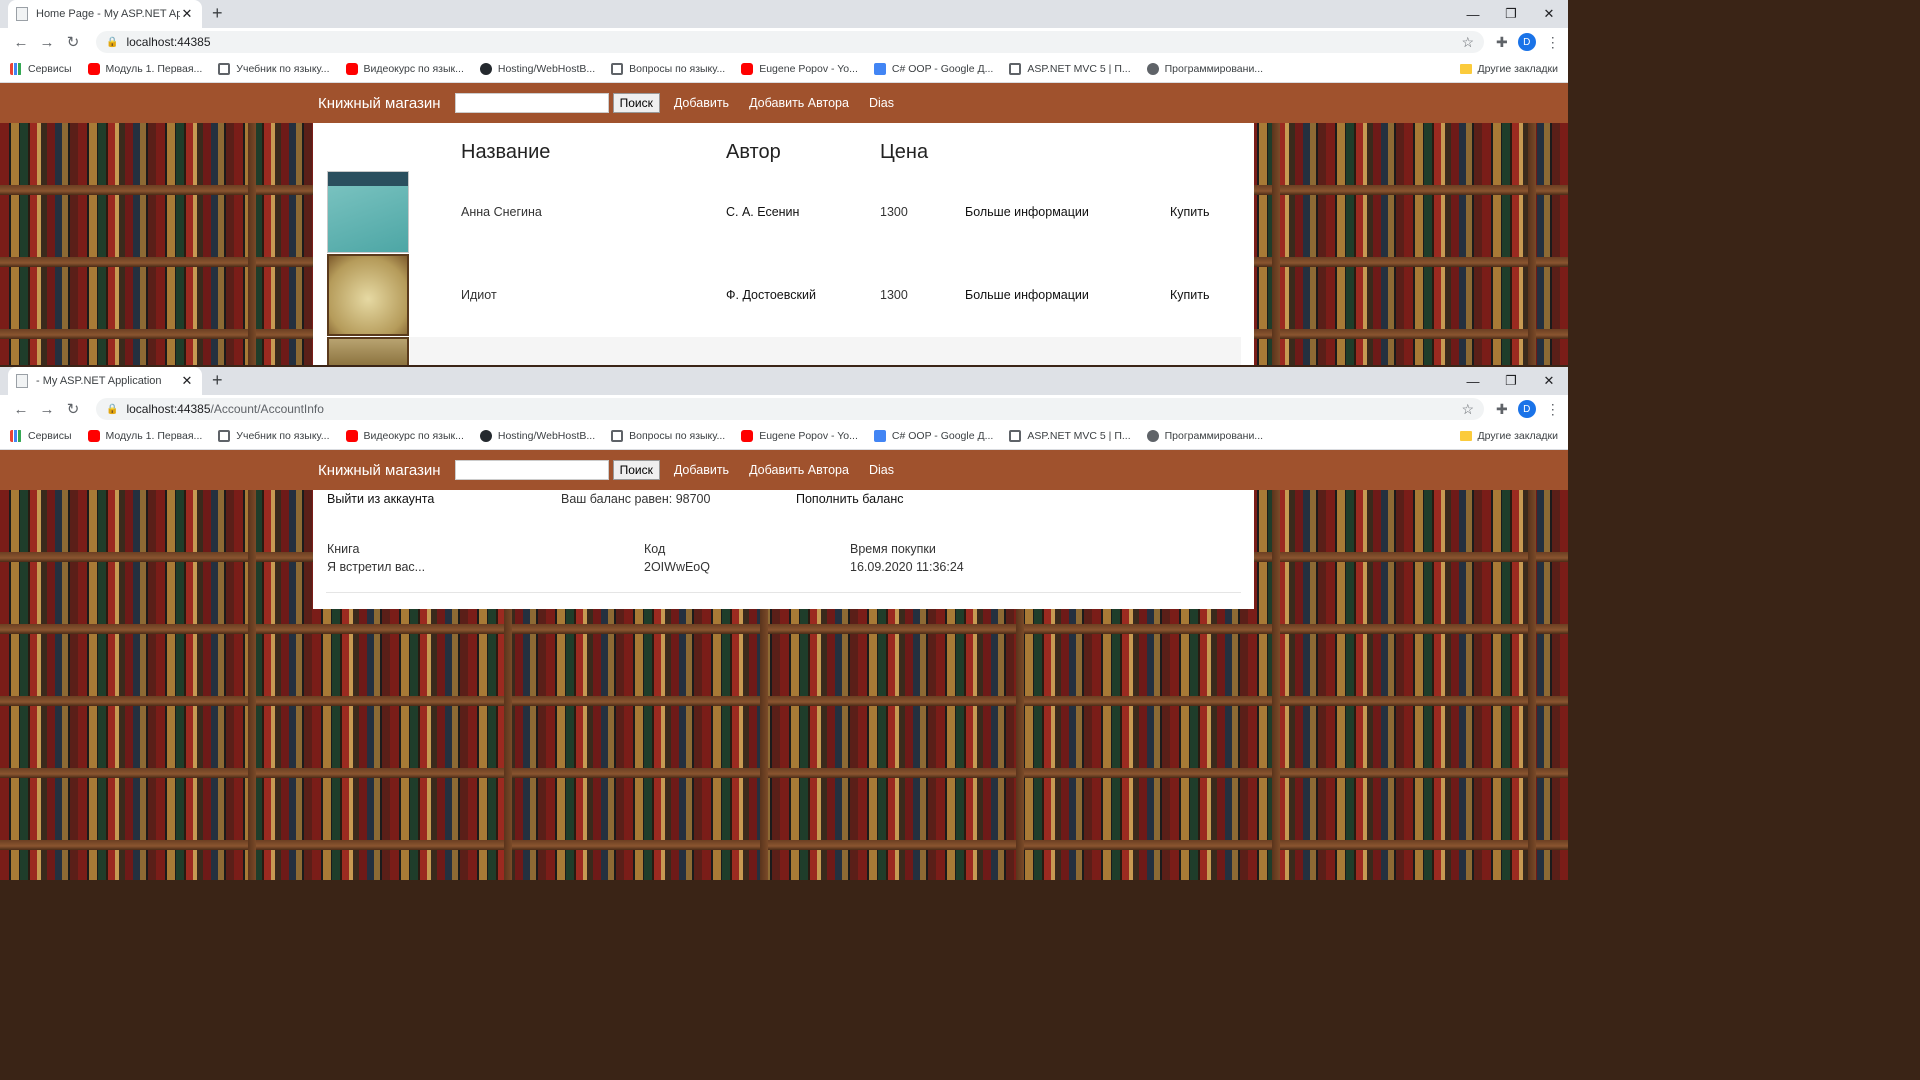 This screenshot has height=1080, width=1920. I want to click on browser-tab: - My ASP.NET Application ✕, so click(105, 381).